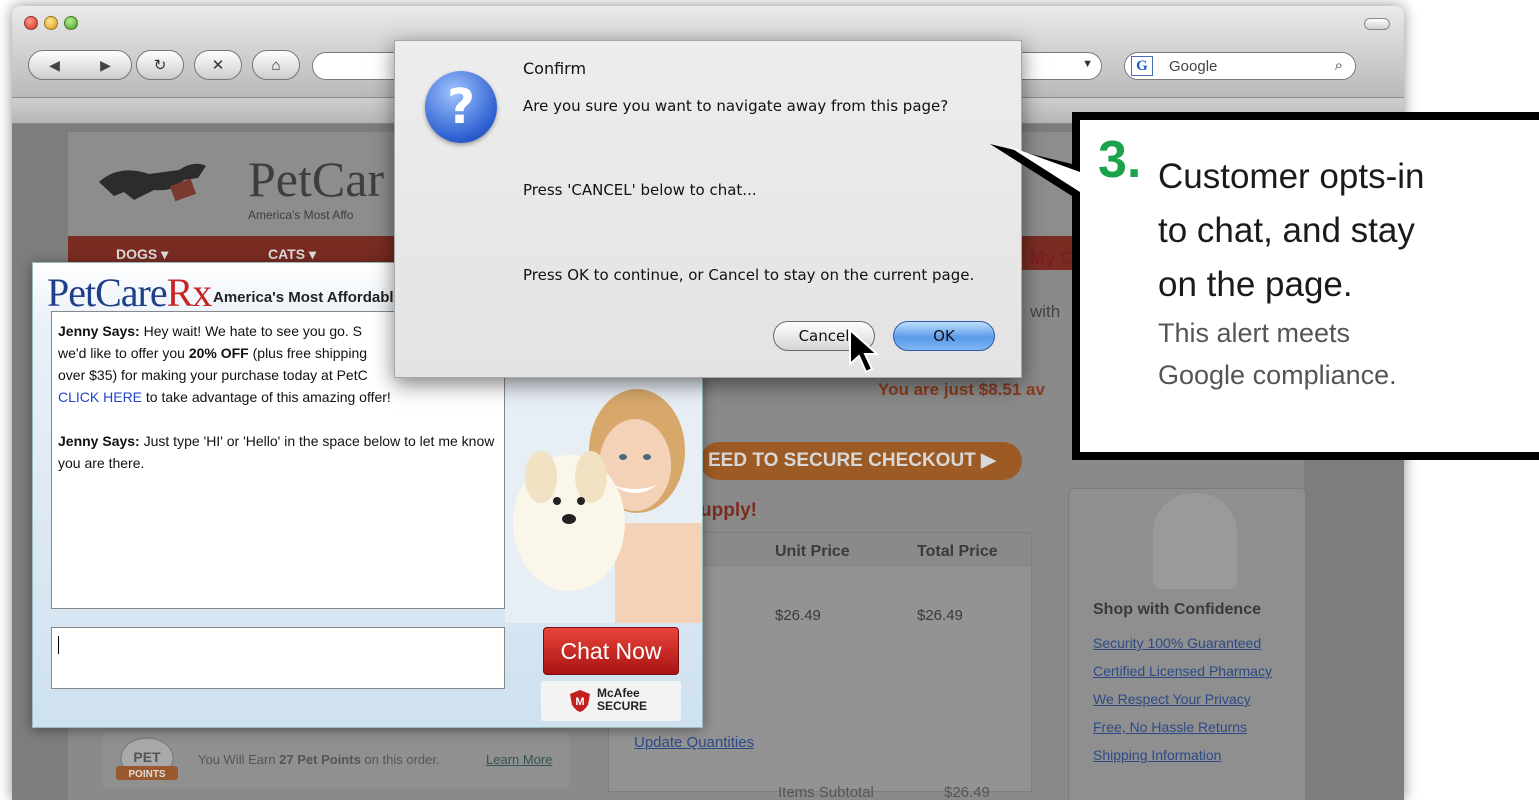 The height and width of the screenshot is (800, 1539). What do you see at coordinates (622, 706) in the screenshot?
I see `mcafee-line2: SECURE` at bounding box center [622, 706].